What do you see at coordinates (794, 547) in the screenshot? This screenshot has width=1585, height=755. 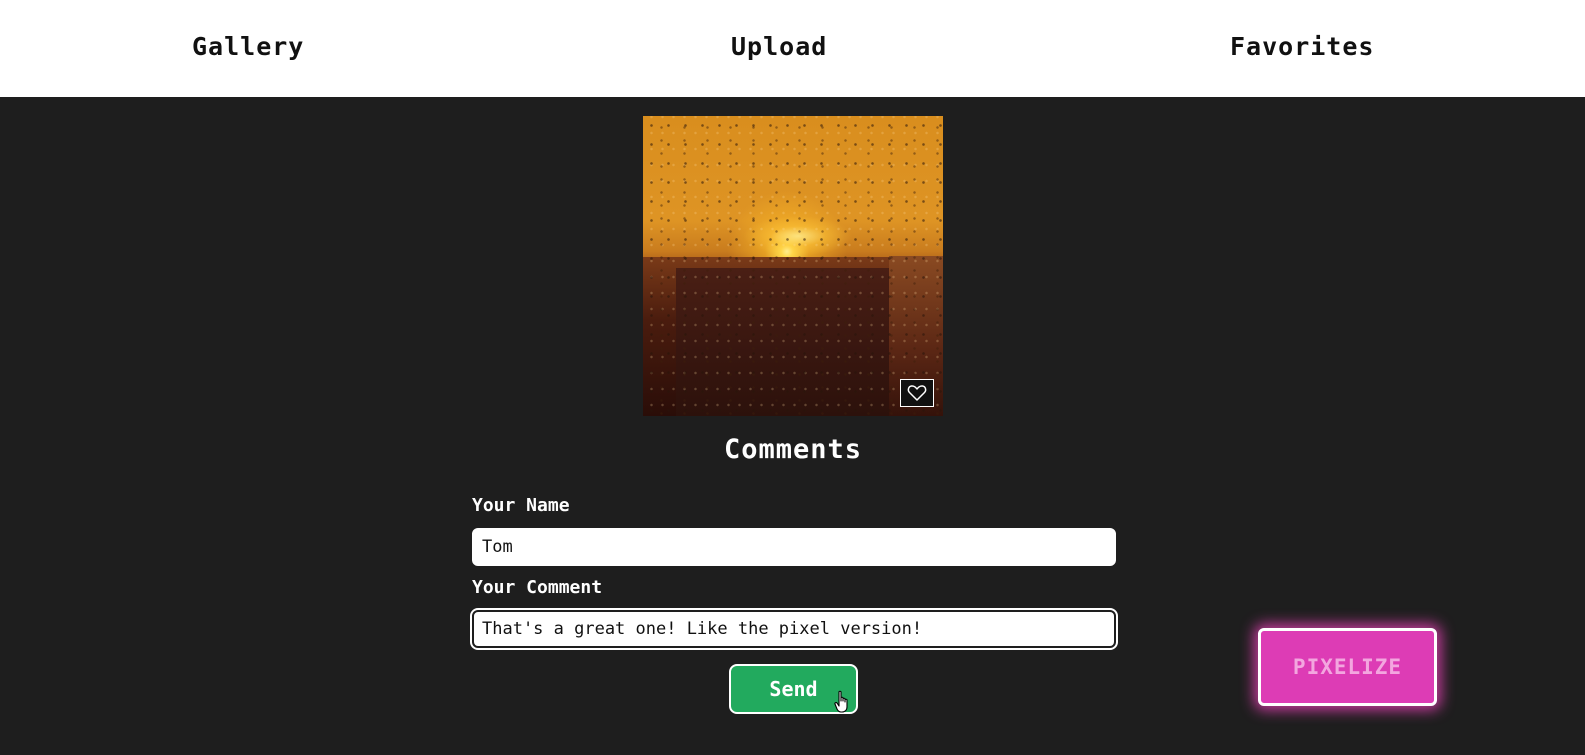 I see `name-input: Tom` at bounding box center [794, 547].